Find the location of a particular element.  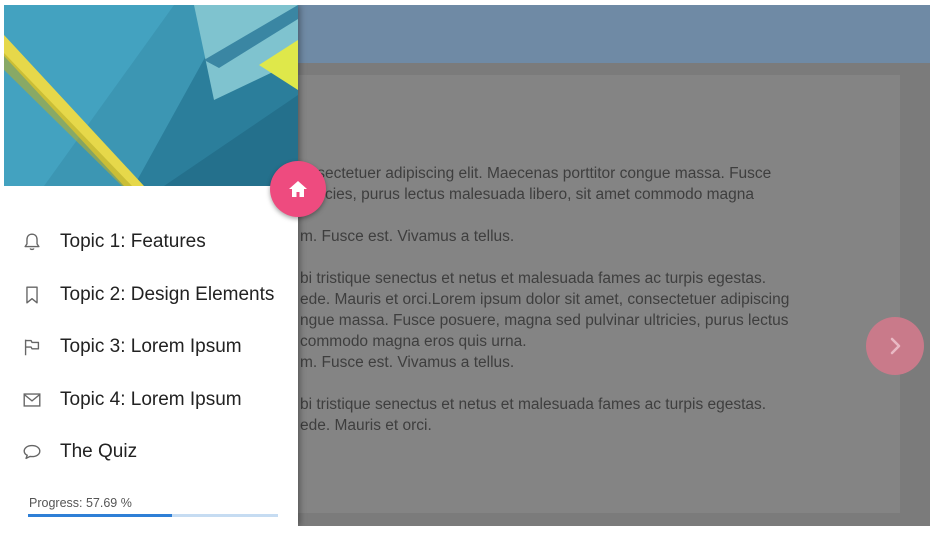

topic-item: Topic 3: Lorem Ipsum is located at coordinates (151, 347).